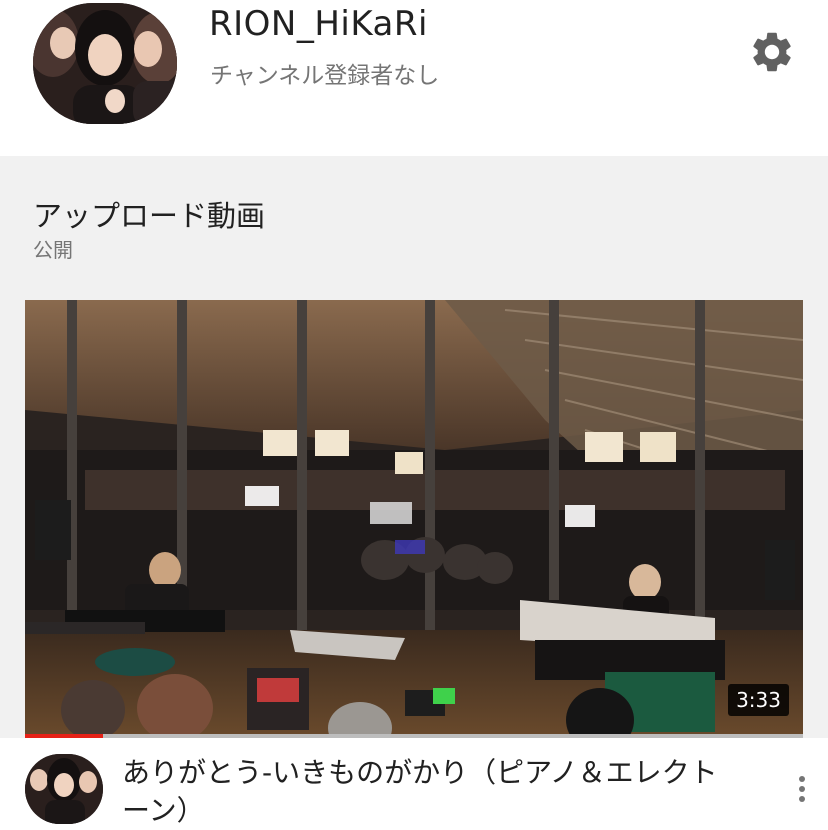 Image resolution: width=828 pixels, height=830 pixels. I want to click on avatar-photo, so click(105, 63).